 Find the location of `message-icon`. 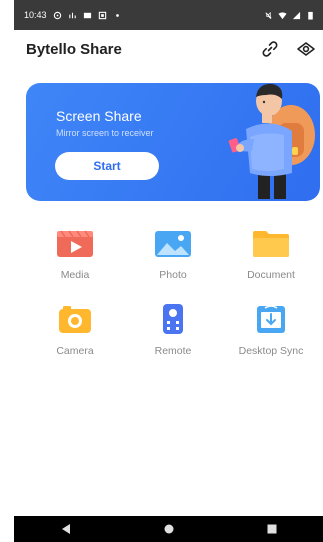

message-icon is located at coordinates (87, 15).